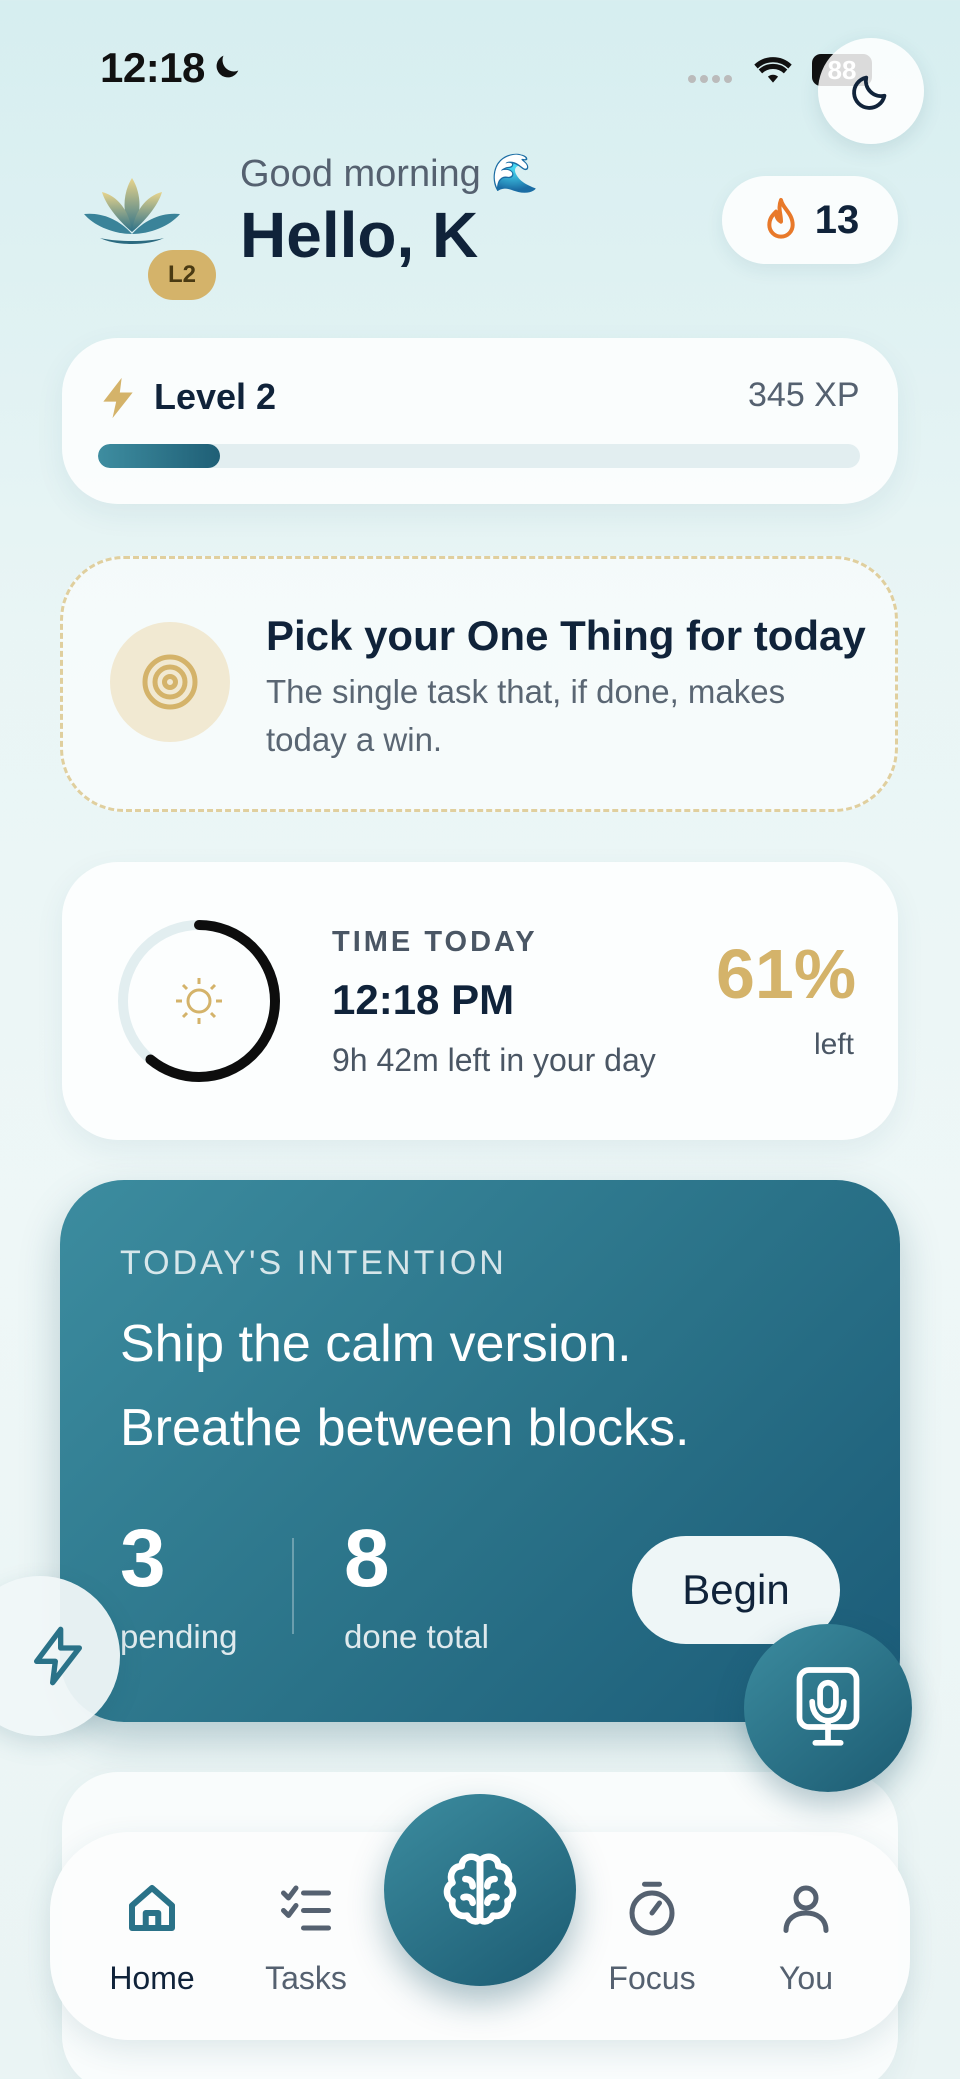  I want to click on level-title: Level 2, so click(215, 396).